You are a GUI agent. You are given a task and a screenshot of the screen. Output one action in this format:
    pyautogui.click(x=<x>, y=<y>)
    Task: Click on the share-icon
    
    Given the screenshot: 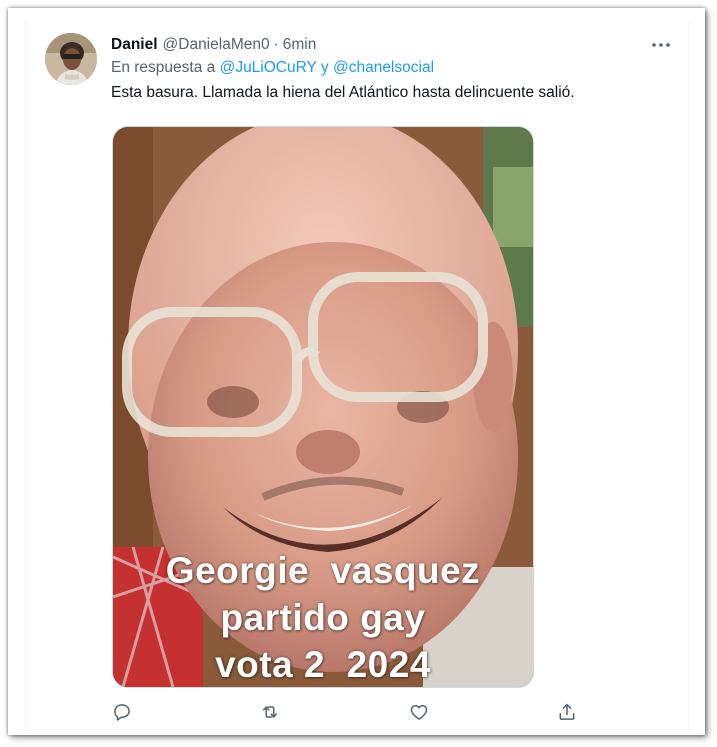 What is the action you would take?
    pyautogui.click(x=567, y=711)
    